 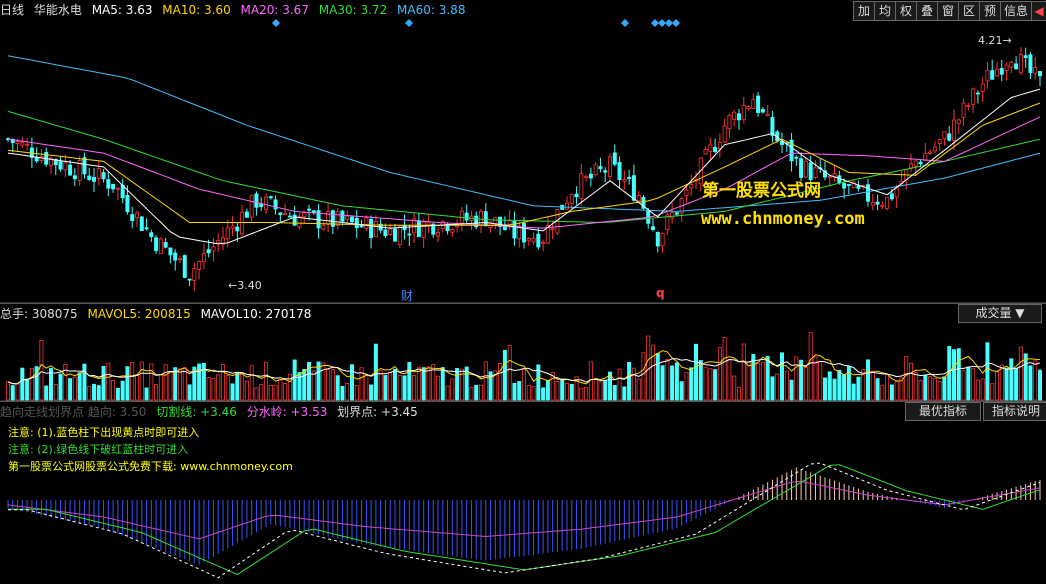 What do you see at coordinates (660, 293) in the screenshot?
I see `event-marker-q: q` at bounding box center [660, 293].